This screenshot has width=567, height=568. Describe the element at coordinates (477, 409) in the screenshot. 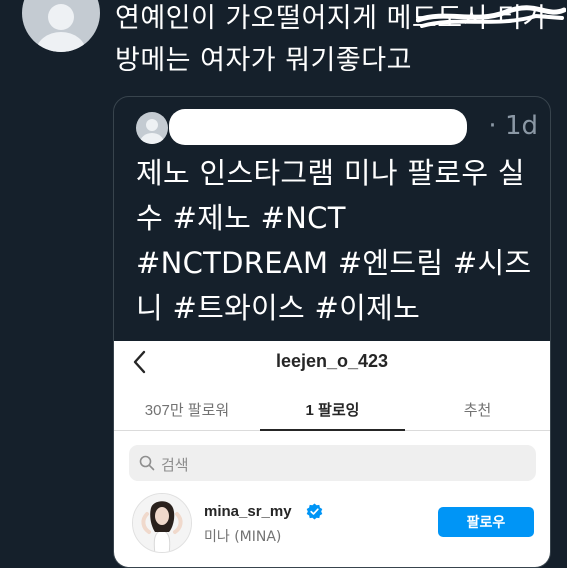

I see `tab-suggested: 추천` at that location.